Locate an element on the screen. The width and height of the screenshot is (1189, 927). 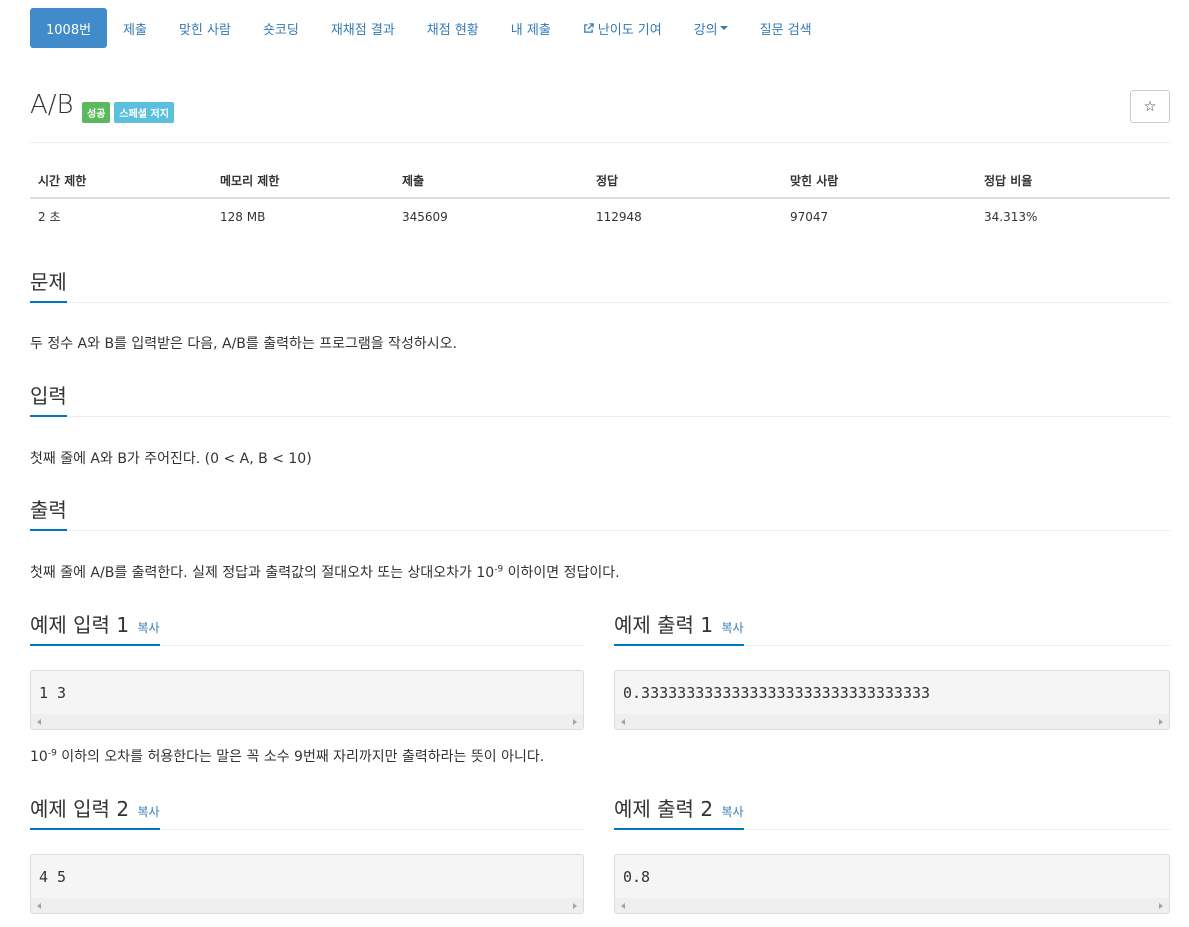
tab-rejudge-results: 재채점 결과 is located at coordinates (363, 28).